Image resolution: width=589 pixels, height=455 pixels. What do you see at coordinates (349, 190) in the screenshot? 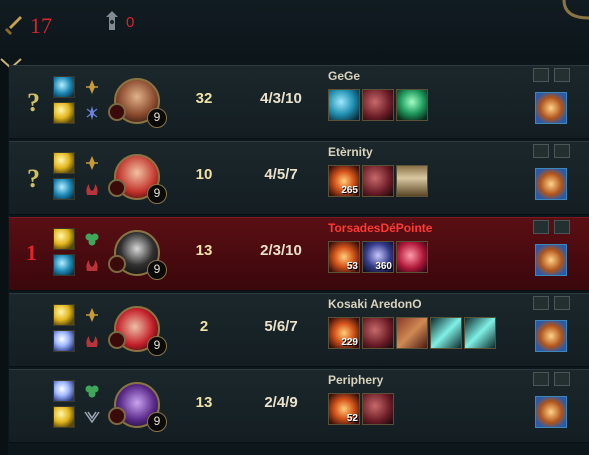
I see `item-stack-count: 265` at bounding box center [349, 190].